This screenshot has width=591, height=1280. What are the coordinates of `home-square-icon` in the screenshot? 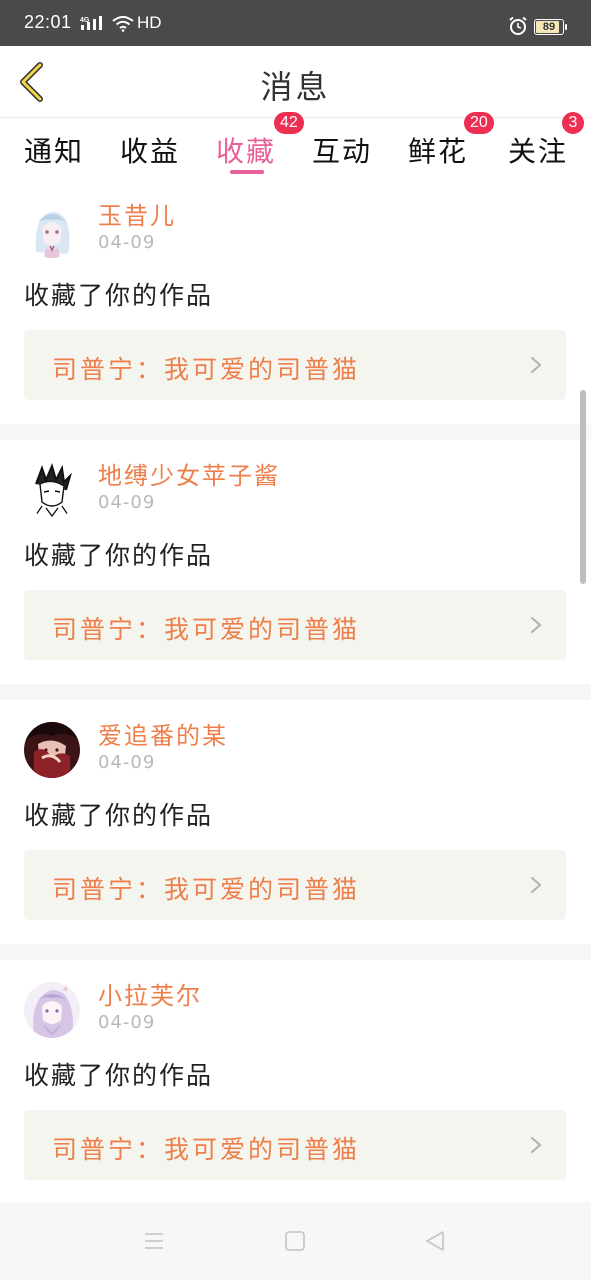 It's located at (295, 1241).